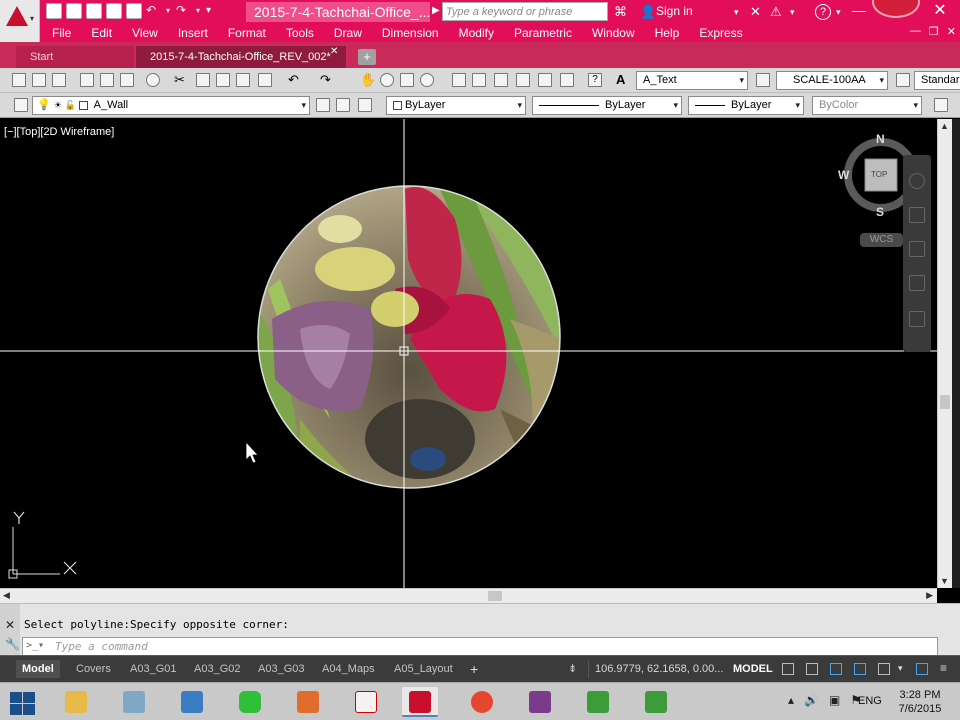 The image size is (960, 720). I want to click on layer-select: 💡 ☀ 🔓 A_Wall ▾, so click(171, 105).